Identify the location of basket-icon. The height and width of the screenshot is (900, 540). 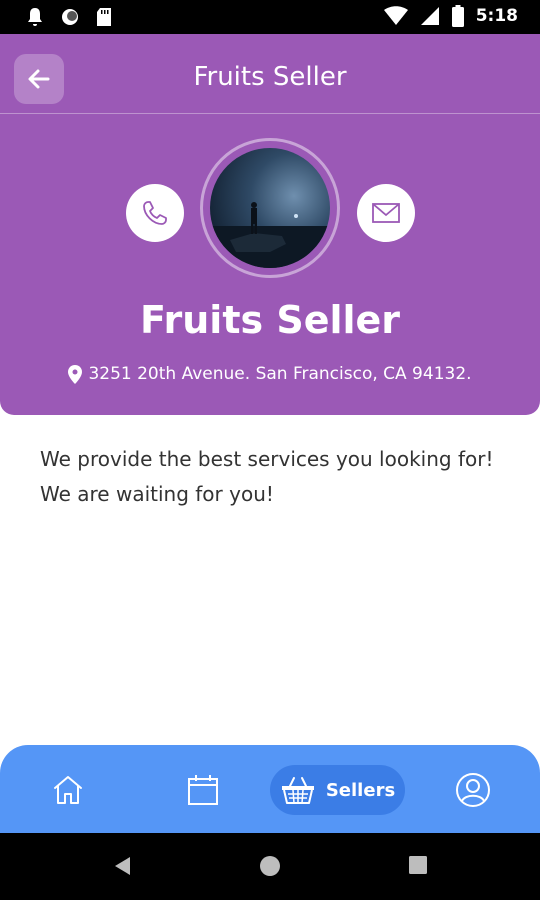
(297, 790).